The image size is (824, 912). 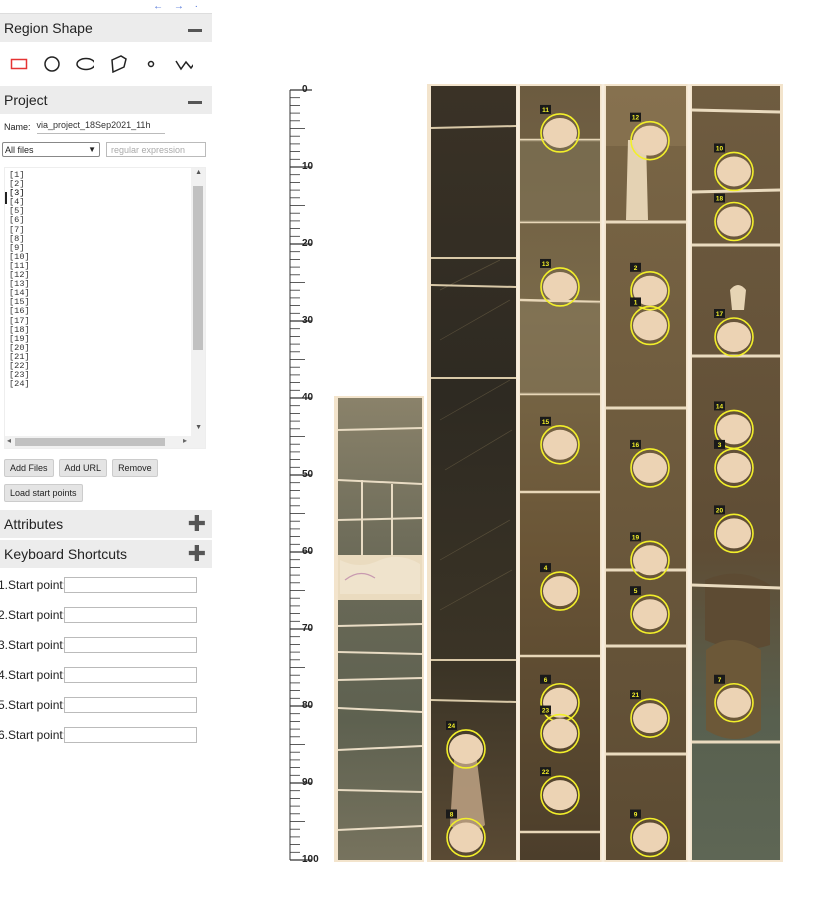 I want to click on file-list-item: [8], so click(x=107, y=239).